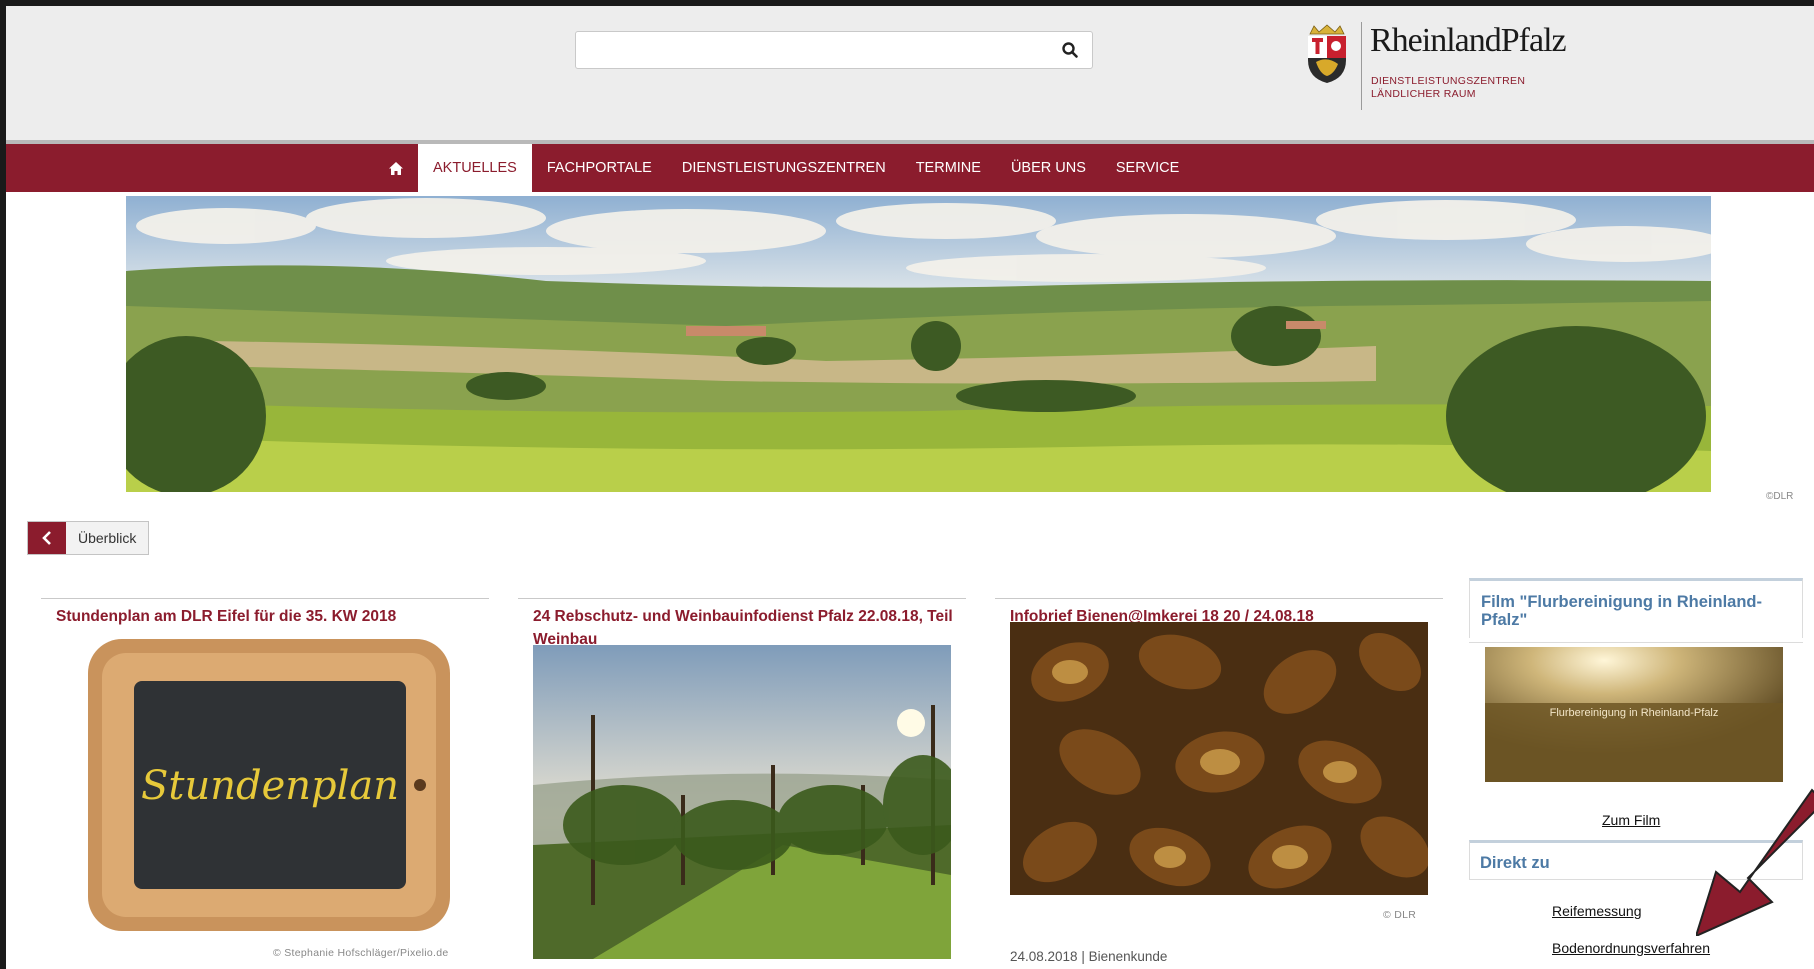  I want to click on chalkboard-image: Stundenplan, so click(269, 785).